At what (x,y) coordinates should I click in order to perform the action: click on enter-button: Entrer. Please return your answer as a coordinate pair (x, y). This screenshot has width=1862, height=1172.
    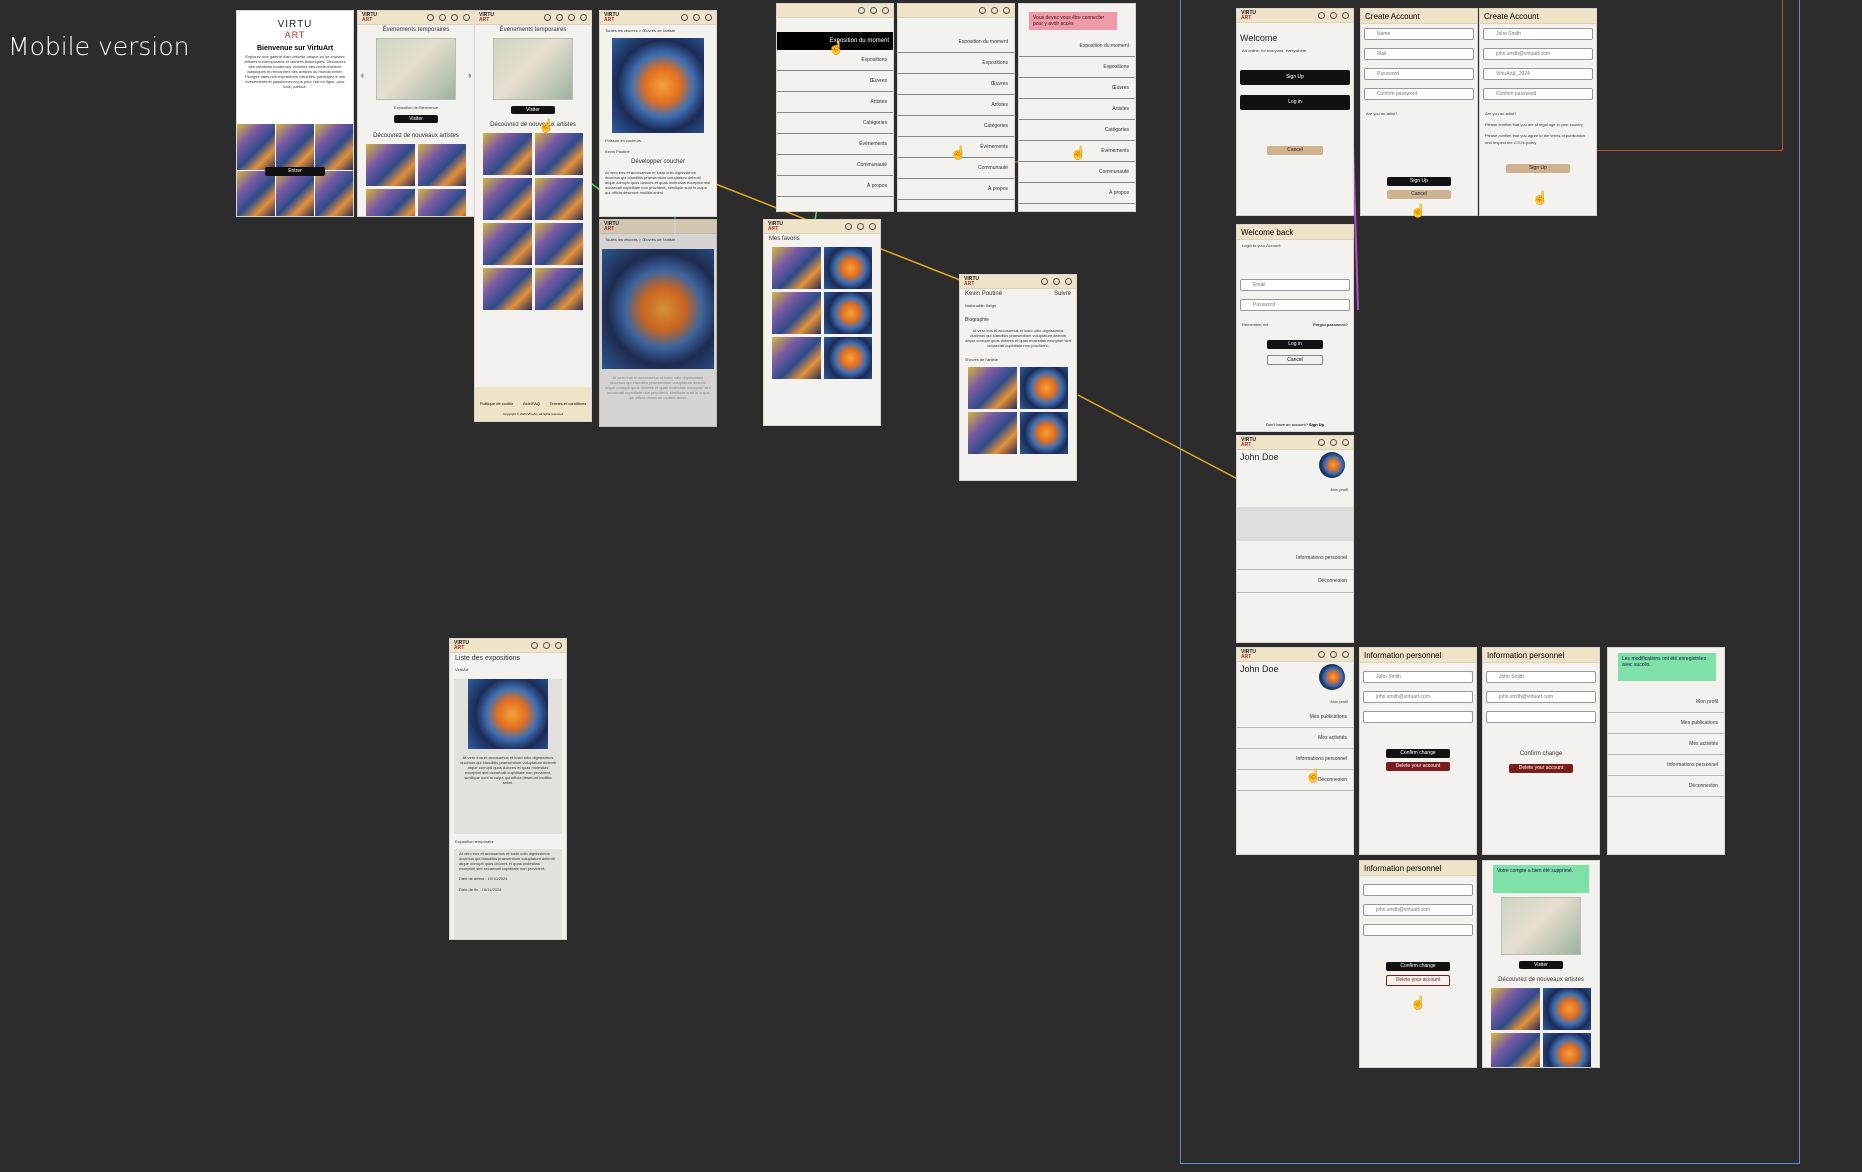
    Looking at the image, I should click on (295, 171).